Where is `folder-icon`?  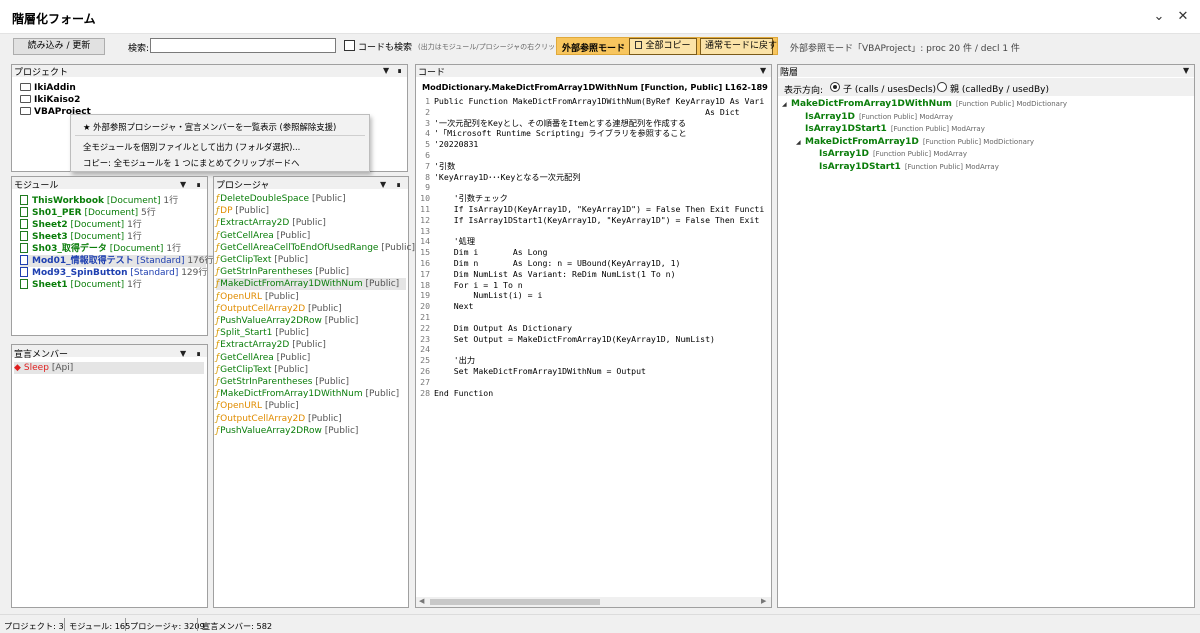
folder-icon is located at coordinates (25, 111).